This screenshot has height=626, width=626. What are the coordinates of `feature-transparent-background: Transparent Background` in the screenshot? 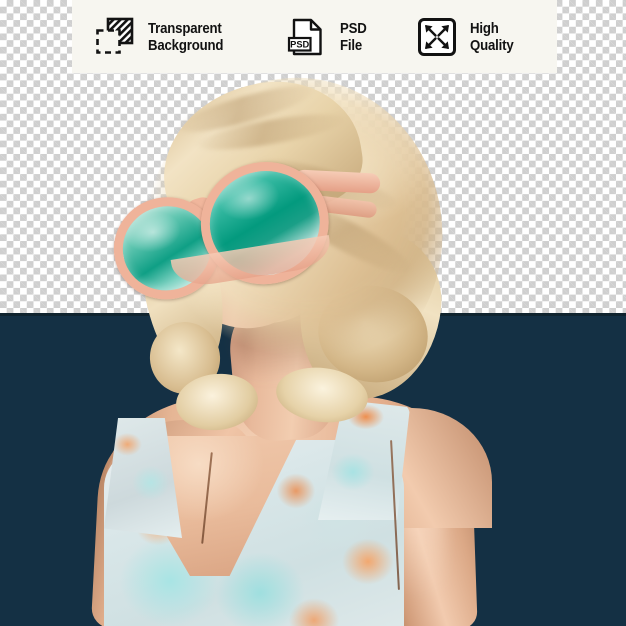 It's located at (164, 37).